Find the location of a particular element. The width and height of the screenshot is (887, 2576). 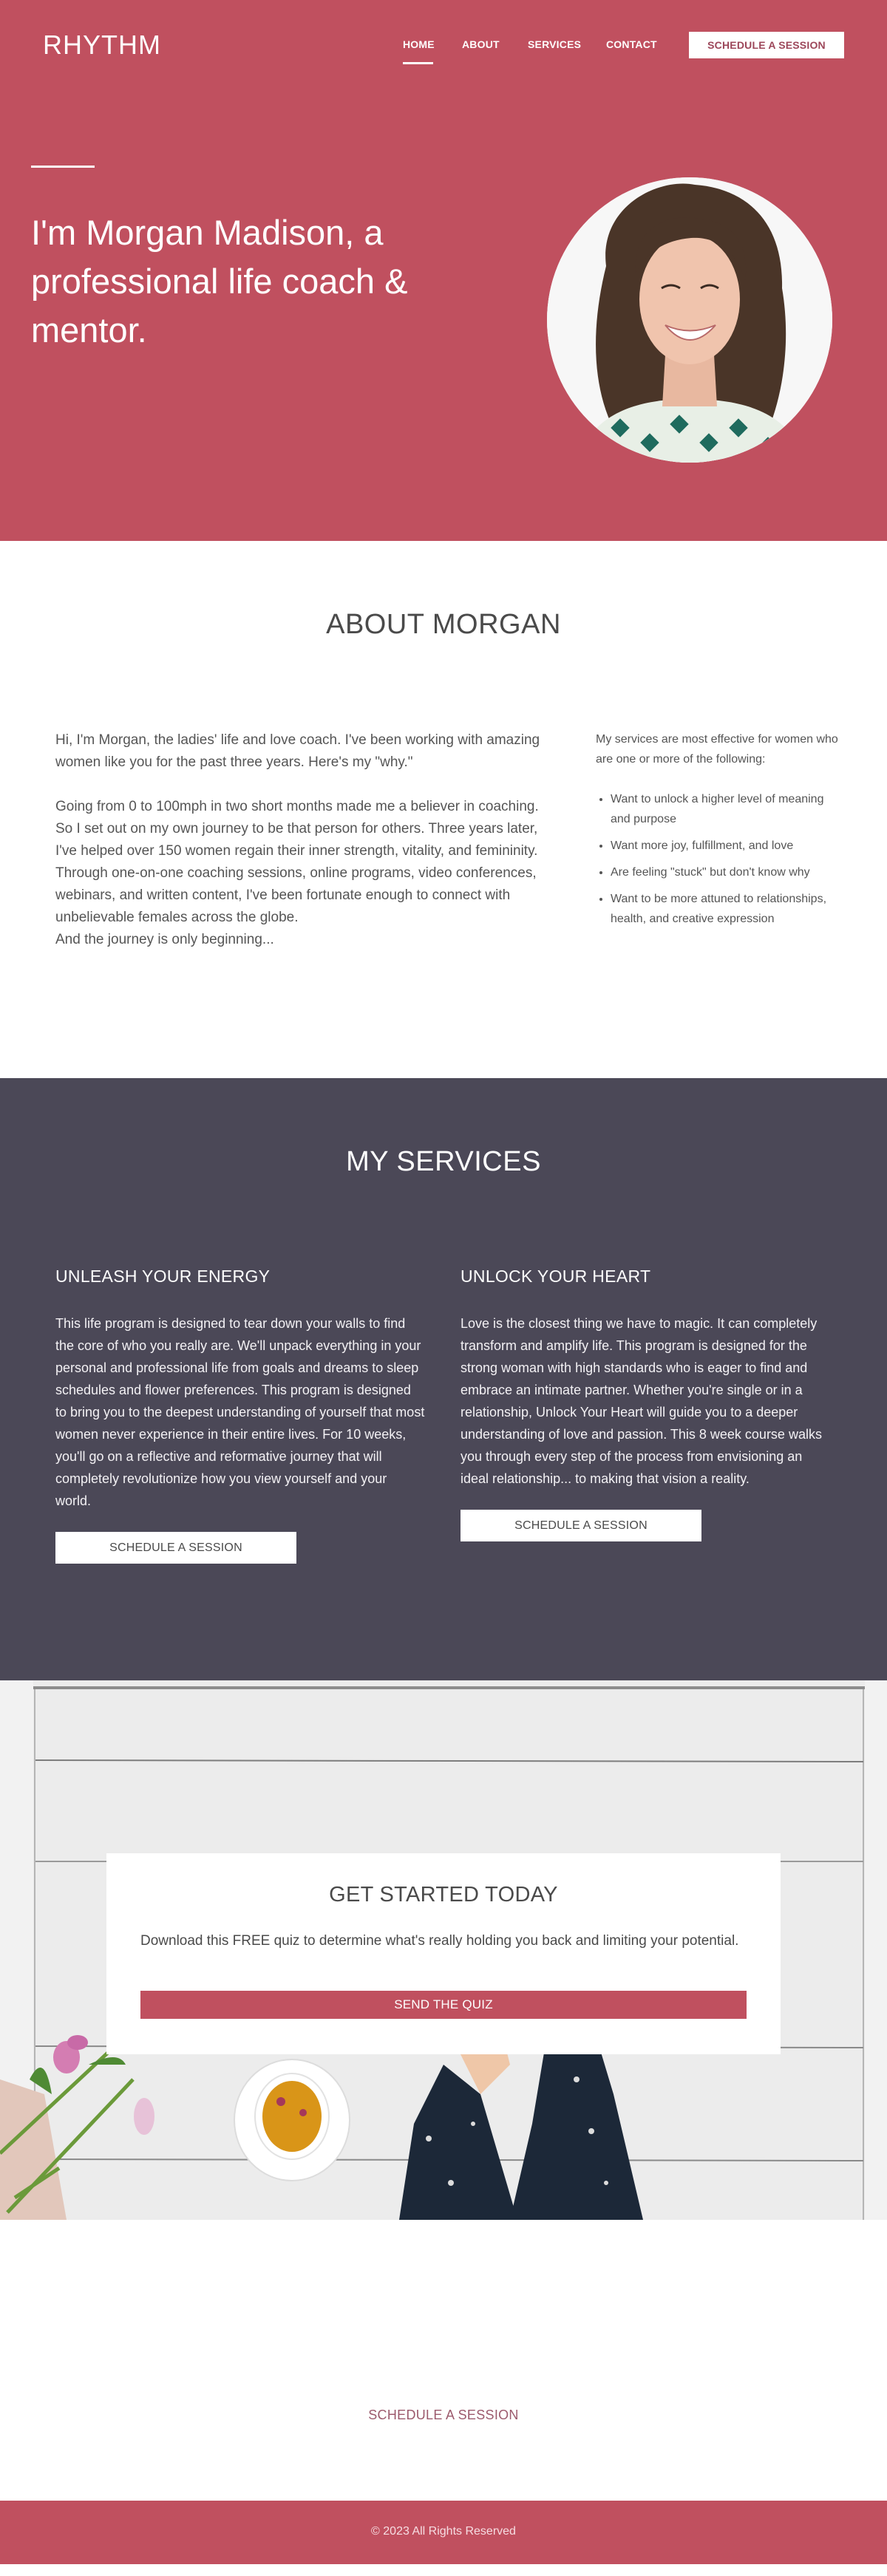

copyright-text: © 2023 All Rights Reserved is located at coordinates (443, 2531).